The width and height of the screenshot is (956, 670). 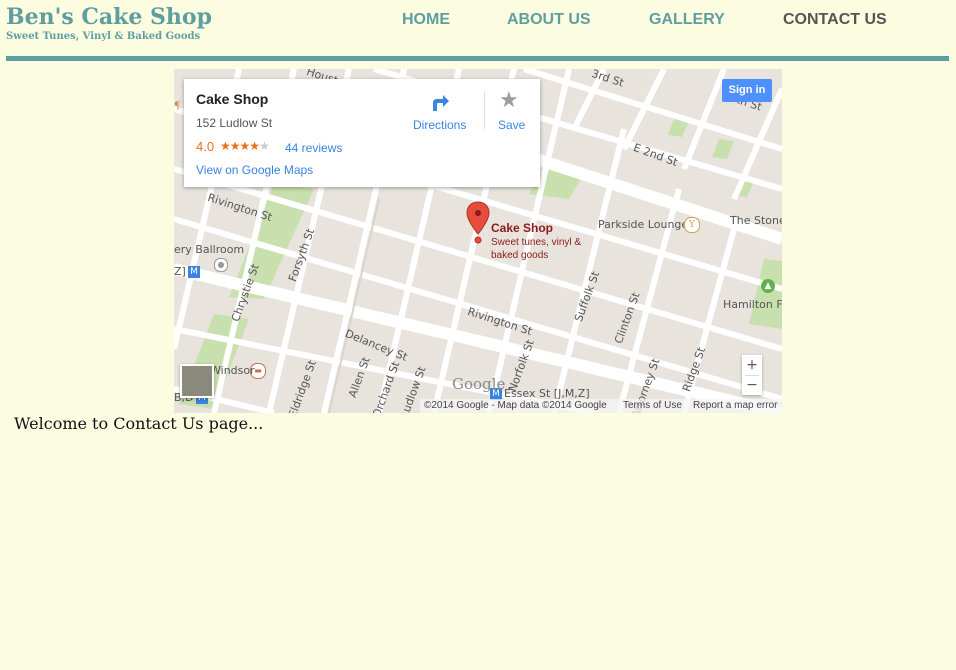 I want to click on site-title: Ben's Cake Shop, so click(x=109, y=17).